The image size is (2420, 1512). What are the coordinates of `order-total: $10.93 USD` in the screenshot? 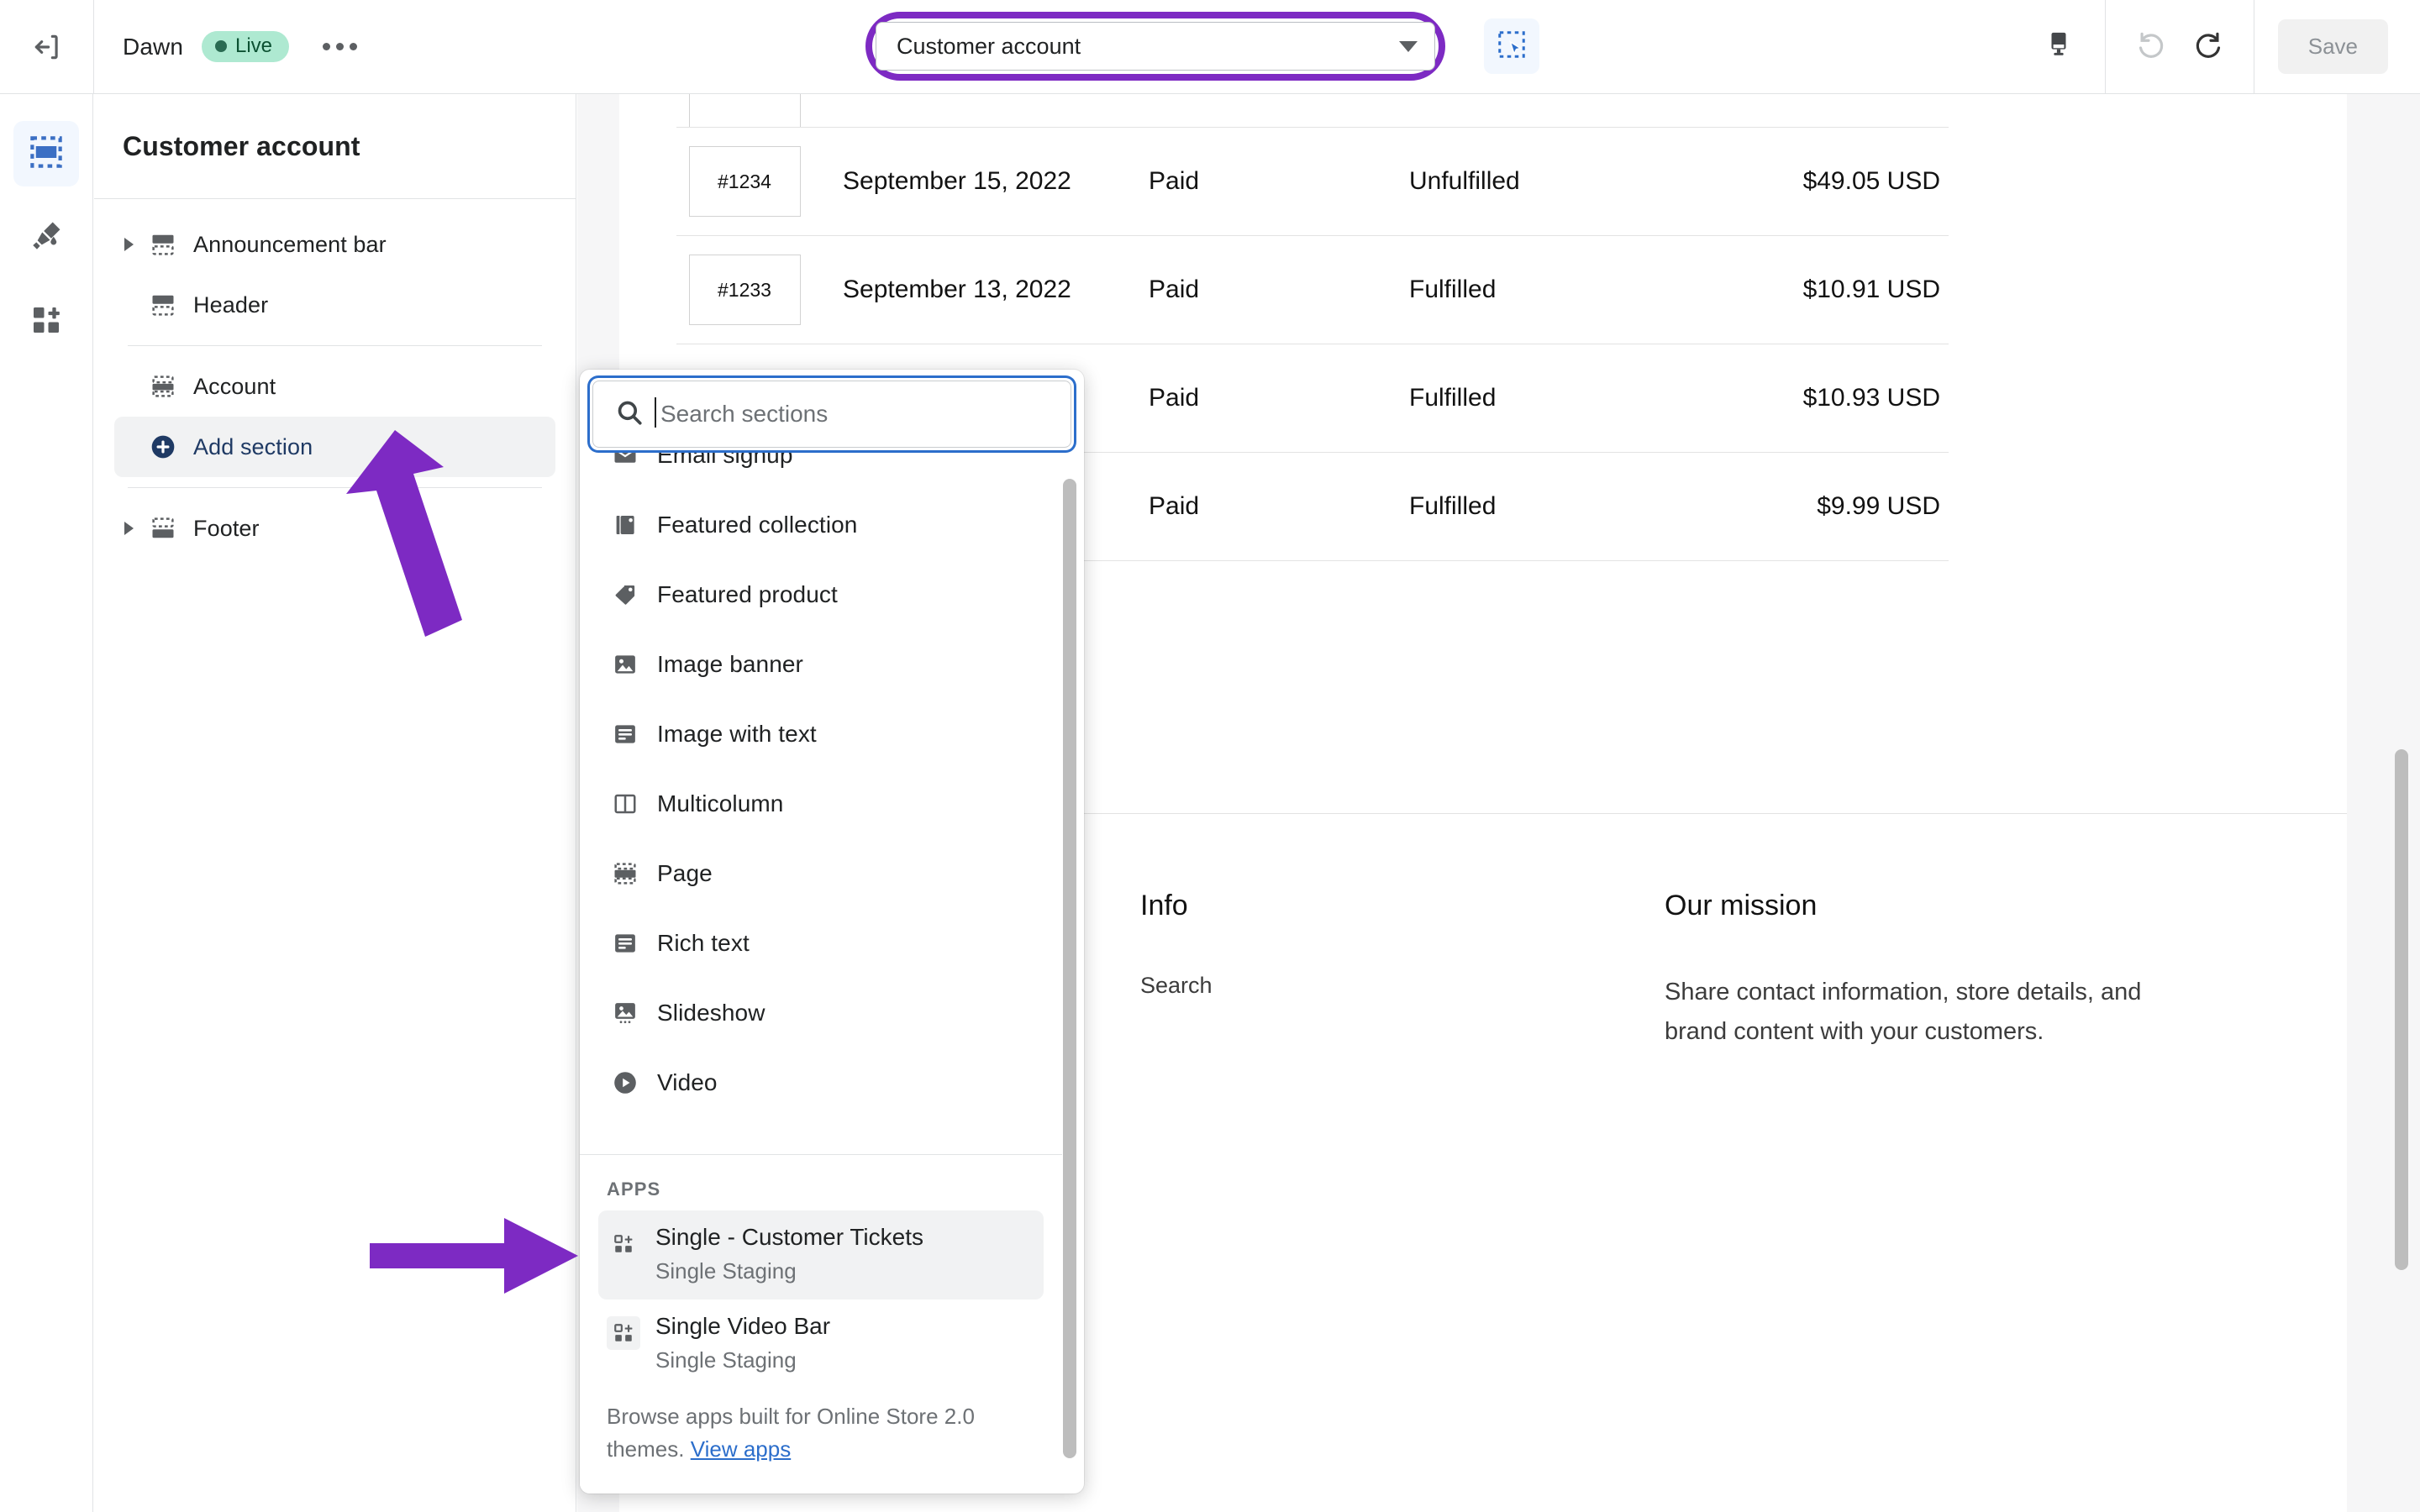 It's located at (1871, 398).